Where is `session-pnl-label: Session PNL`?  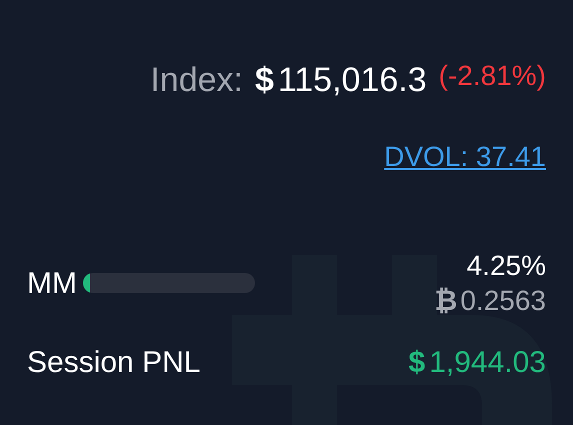 session-pnl-label: Session PNL is located at coordinates (113, 363).